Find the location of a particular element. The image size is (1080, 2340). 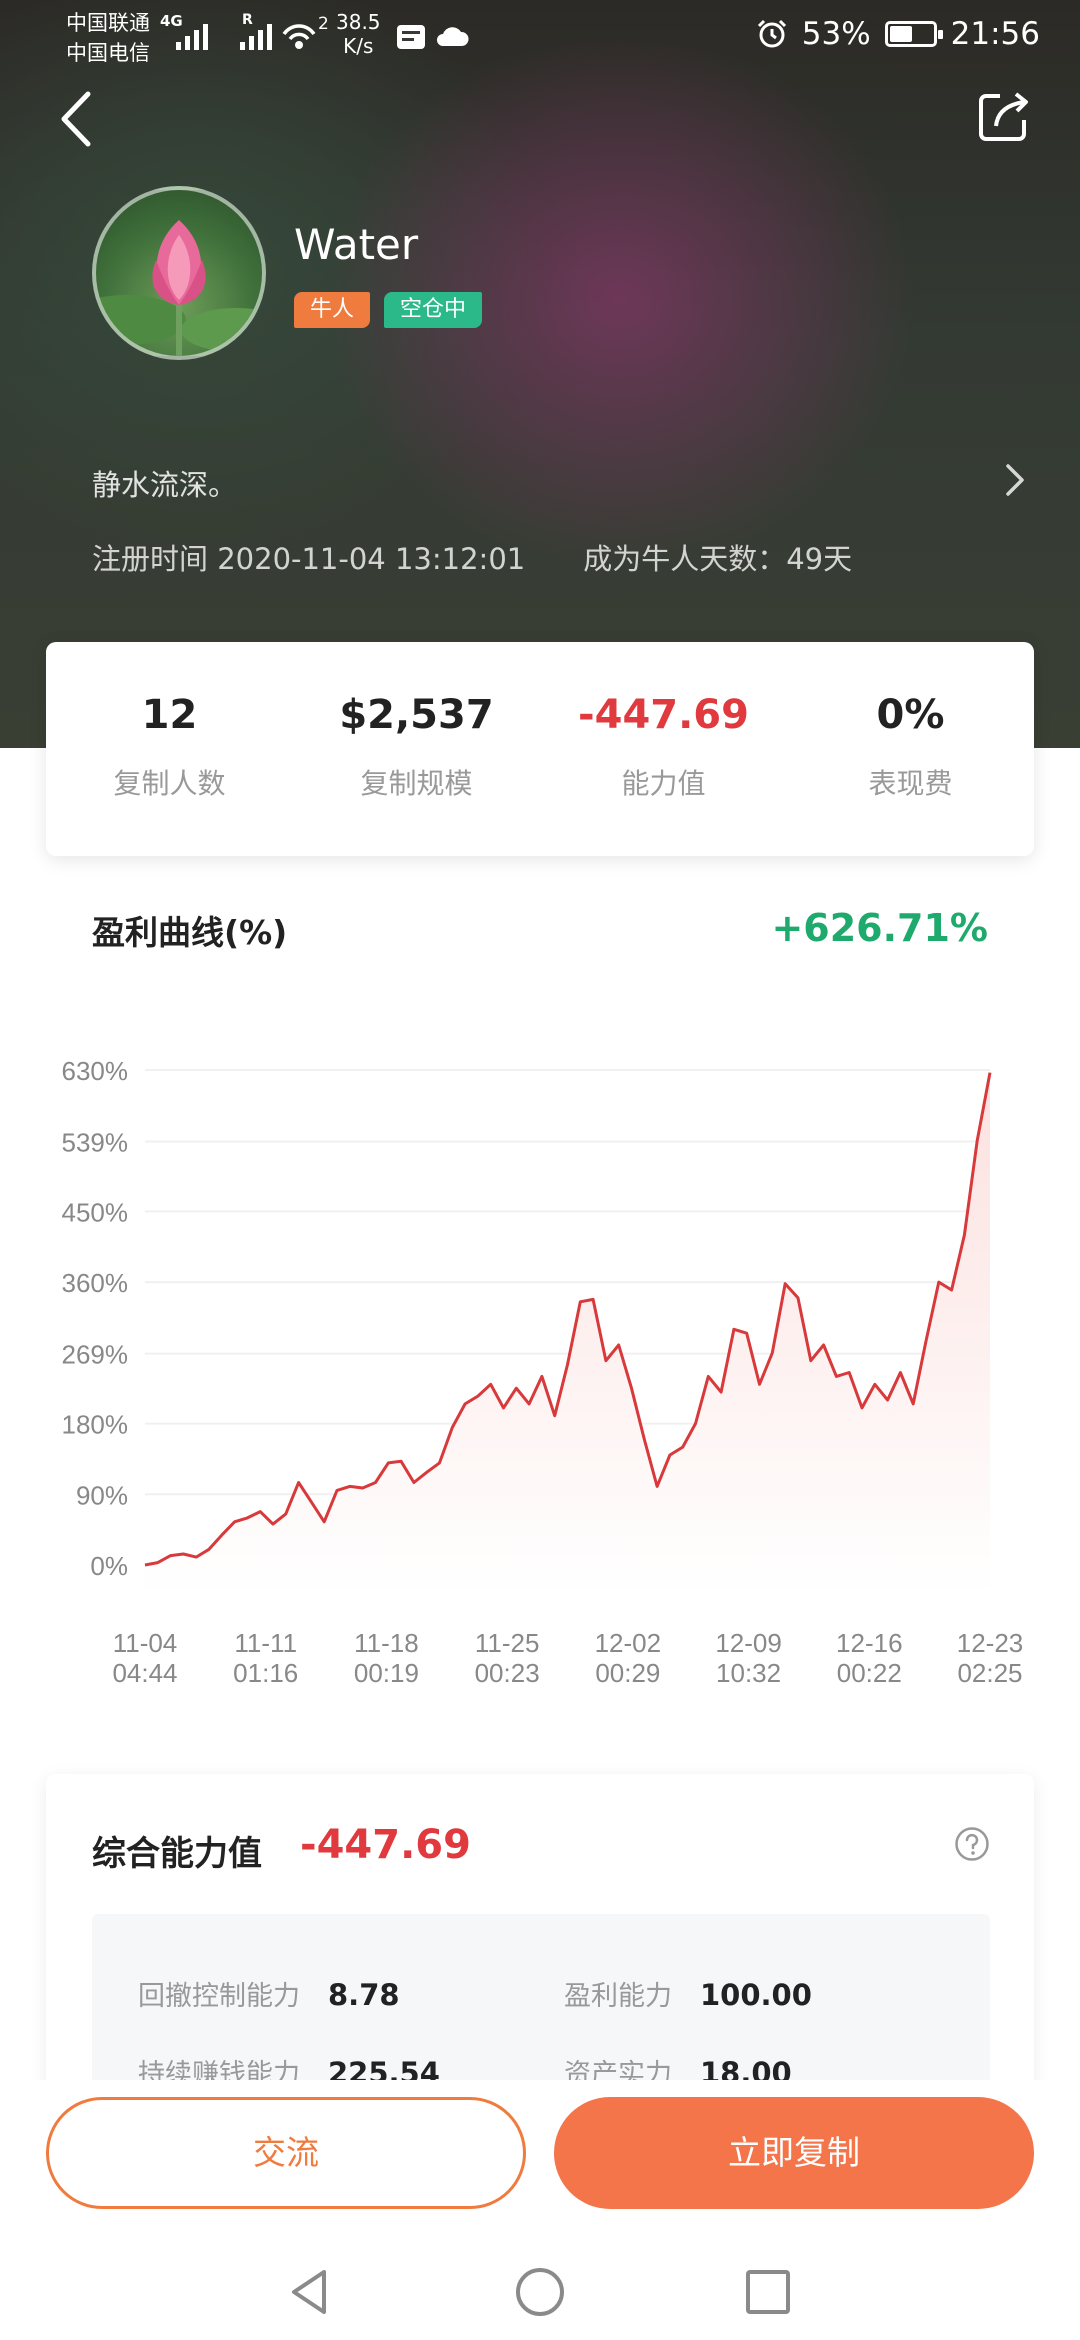

share-icon is located at coordinates (1004, 116).